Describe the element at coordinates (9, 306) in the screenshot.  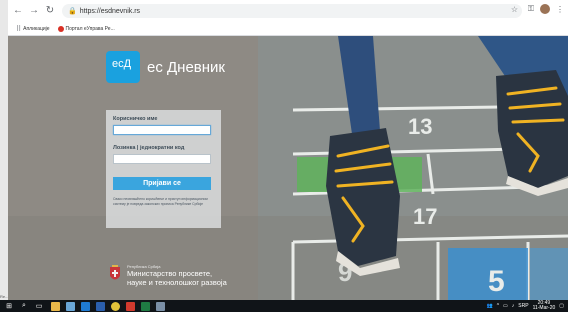
I see `start-icon: ⊞` at that location.